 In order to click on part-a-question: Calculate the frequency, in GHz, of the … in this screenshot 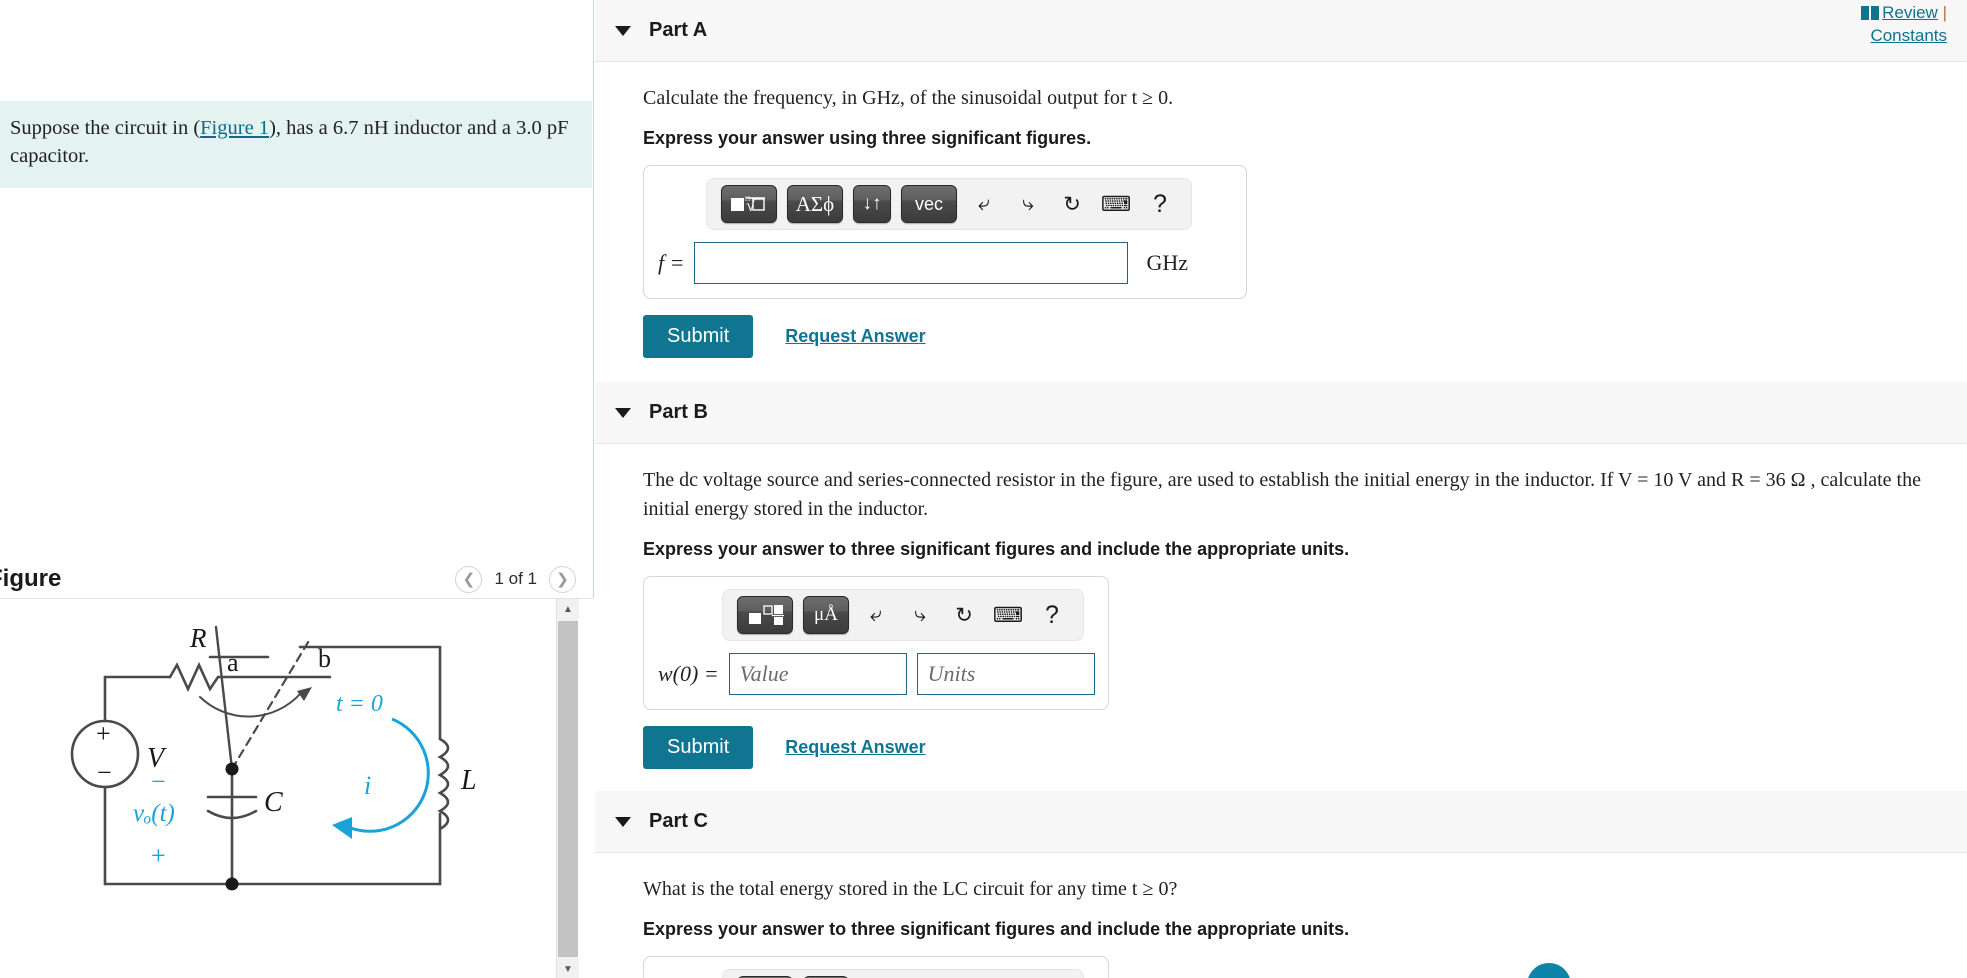, I will do `click(908, 98)`.